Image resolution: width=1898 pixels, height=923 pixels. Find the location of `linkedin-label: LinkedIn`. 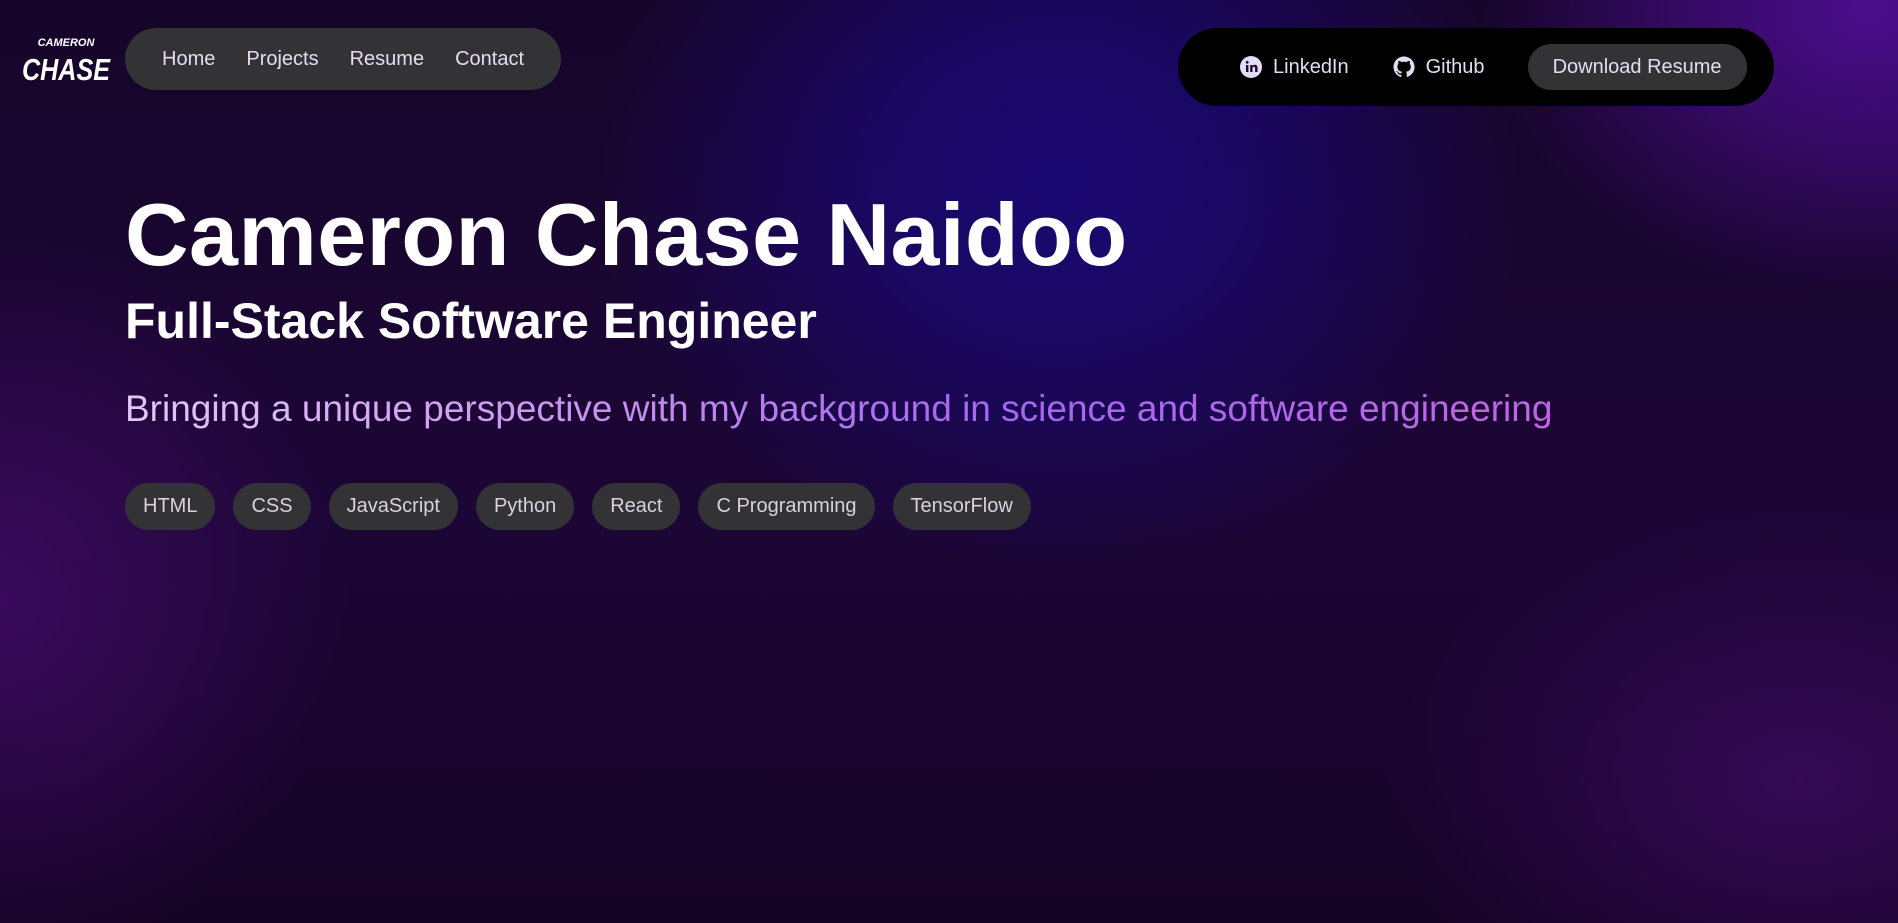

linkedin-label: LinkedIn is located at coordinates (1311, 66).